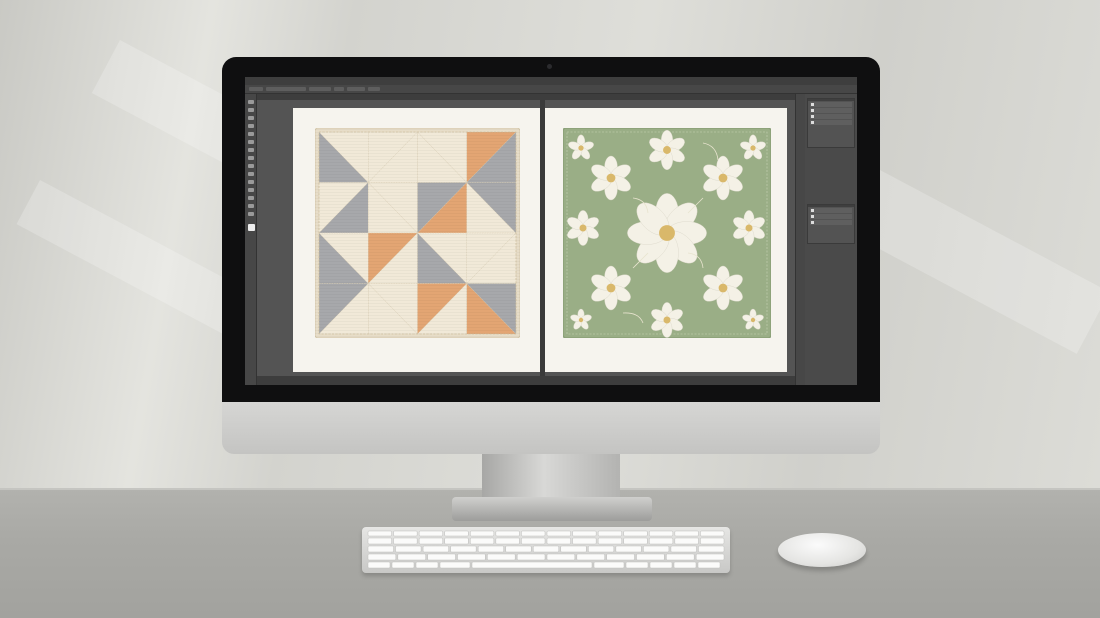 The width and height of the screenshot is (1100, 618). Describe the element at coordinates (251, 206) in the screenshot. I see `hand-tool-icon` at that location.